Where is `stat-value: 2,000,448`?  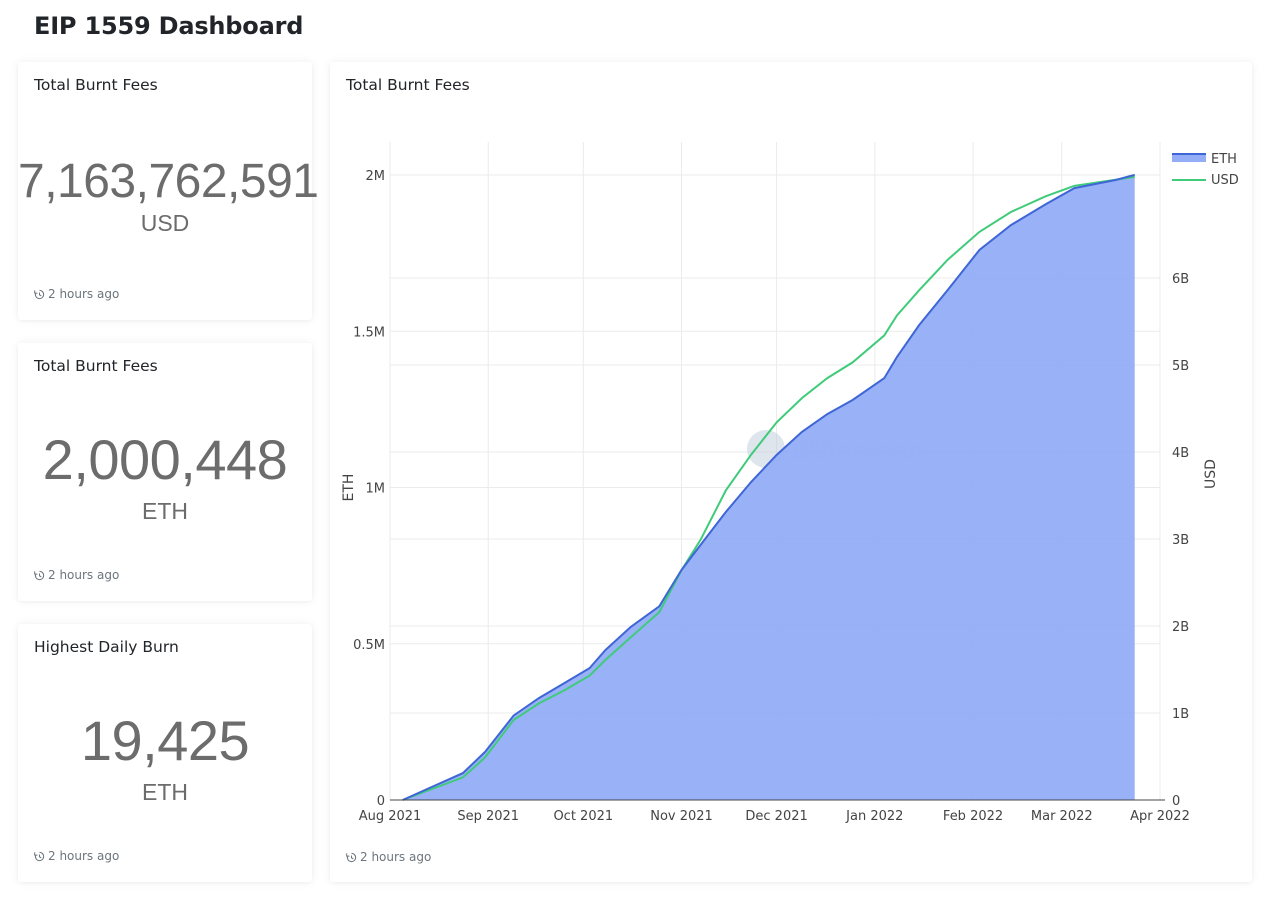 stat-value: 2,000,448 is located at coordinates (165, 459).